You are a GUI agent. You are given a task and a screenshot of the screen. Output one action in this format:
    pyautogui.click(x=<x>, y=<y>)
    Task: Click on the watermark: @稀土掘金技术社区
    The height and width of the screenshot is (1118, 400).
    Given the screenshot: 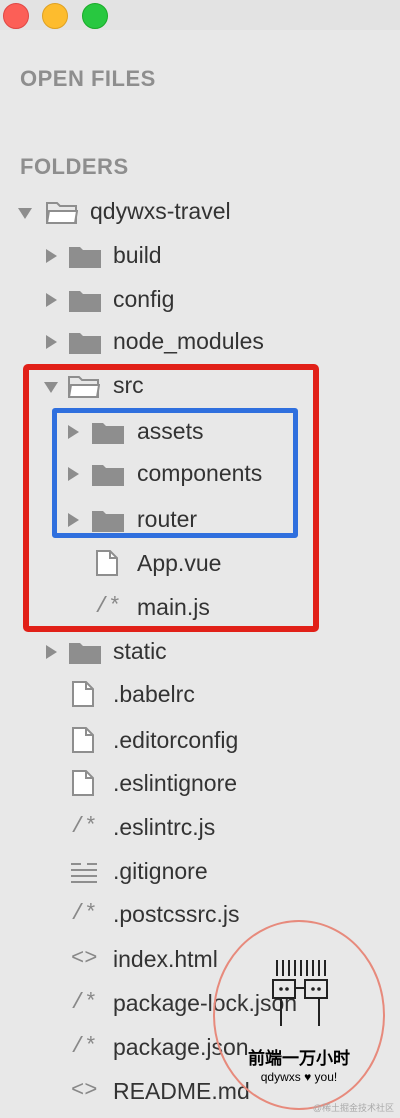 What is the action you would take?
    pyautogui.click(x=353, y=1108)
    